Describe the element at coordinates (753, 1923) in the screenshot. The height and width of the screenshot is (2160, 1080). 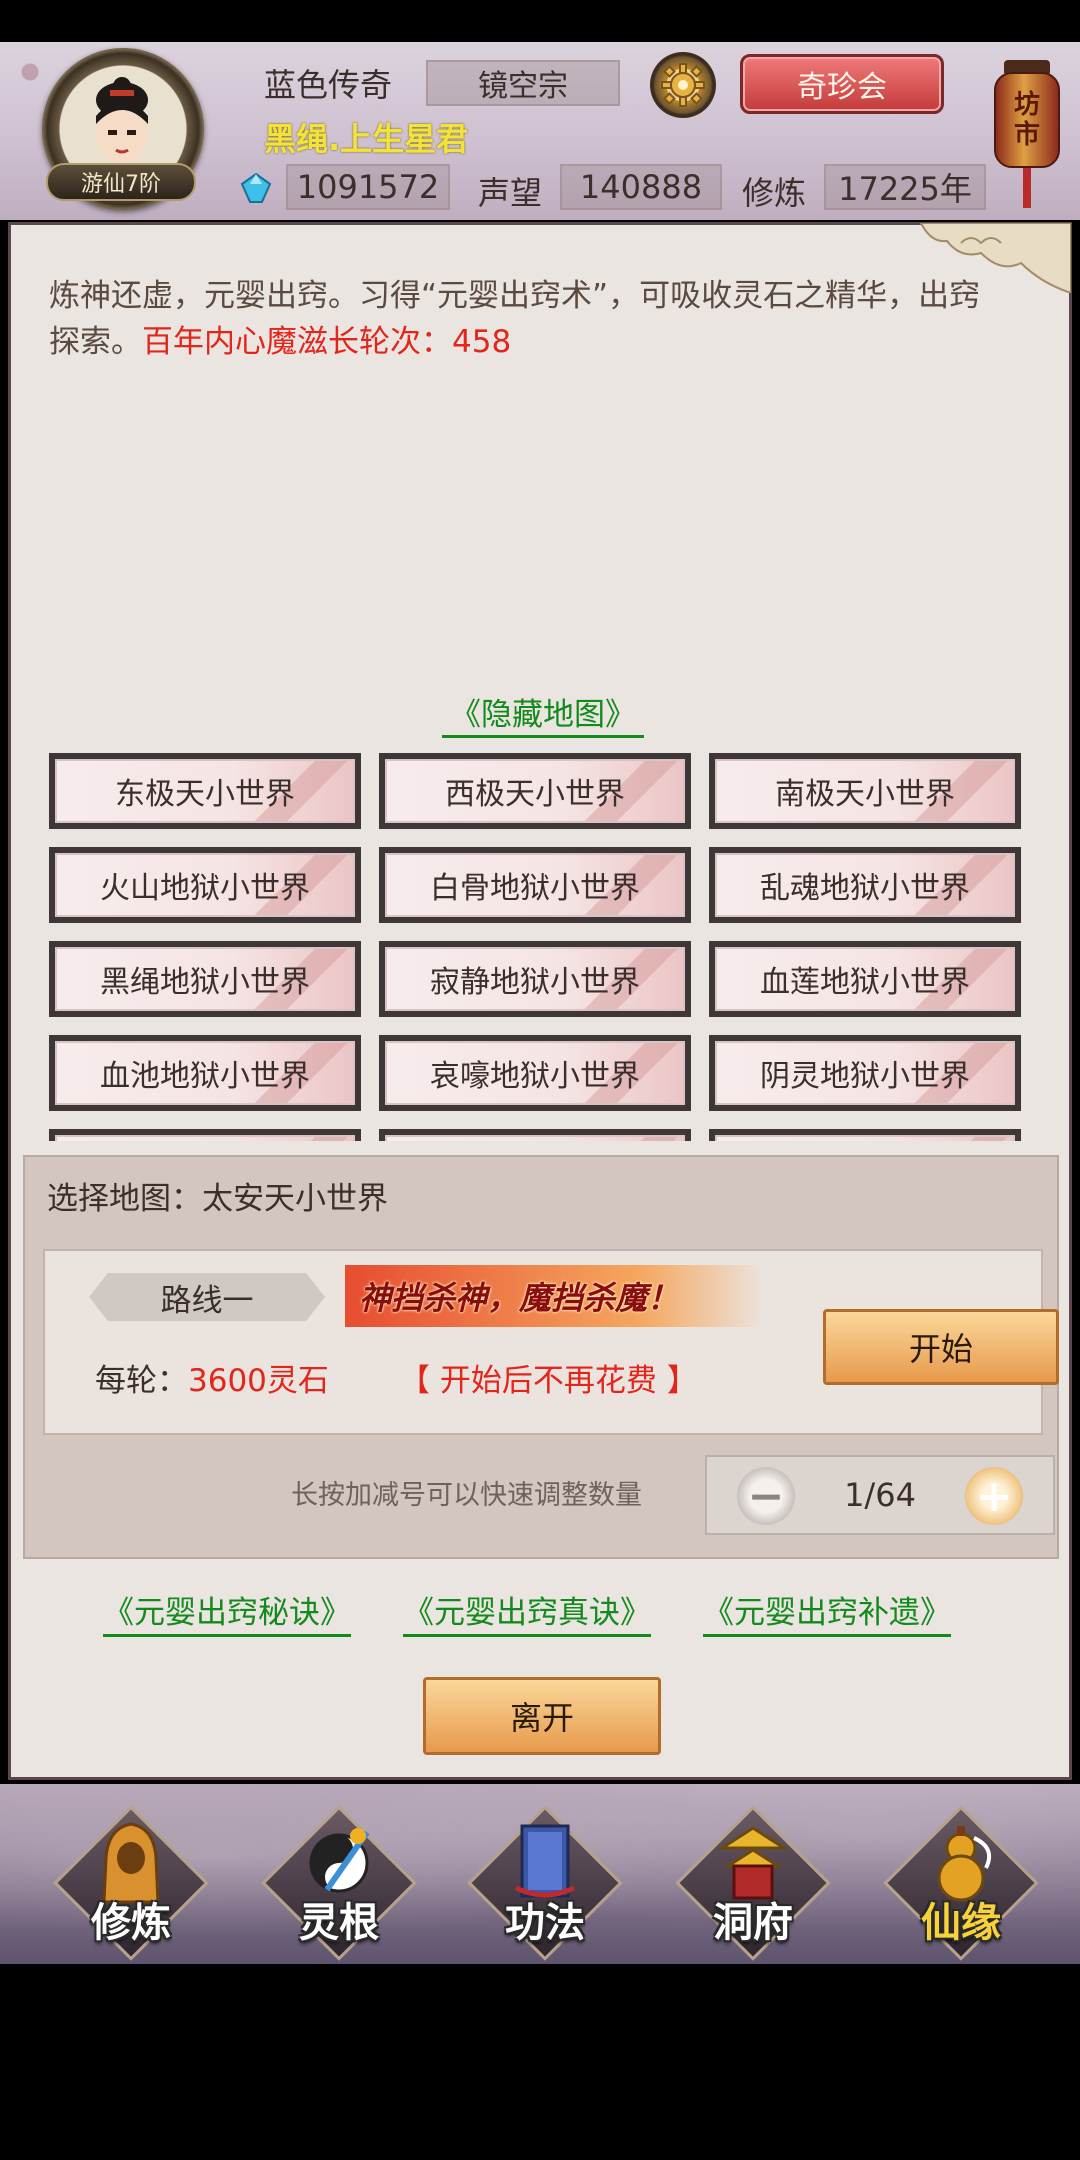
I see `nav-label: 洞府` at that location.